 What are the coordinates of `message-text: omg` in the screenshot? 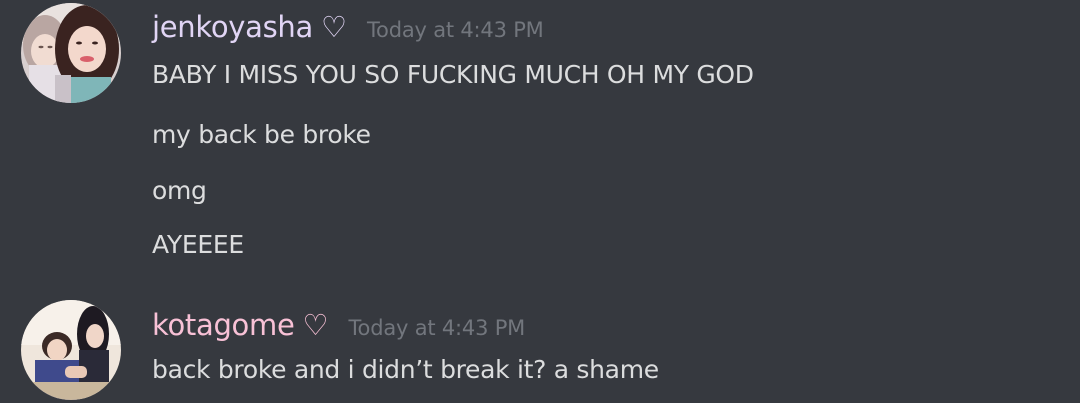 It's located at (179, 190).